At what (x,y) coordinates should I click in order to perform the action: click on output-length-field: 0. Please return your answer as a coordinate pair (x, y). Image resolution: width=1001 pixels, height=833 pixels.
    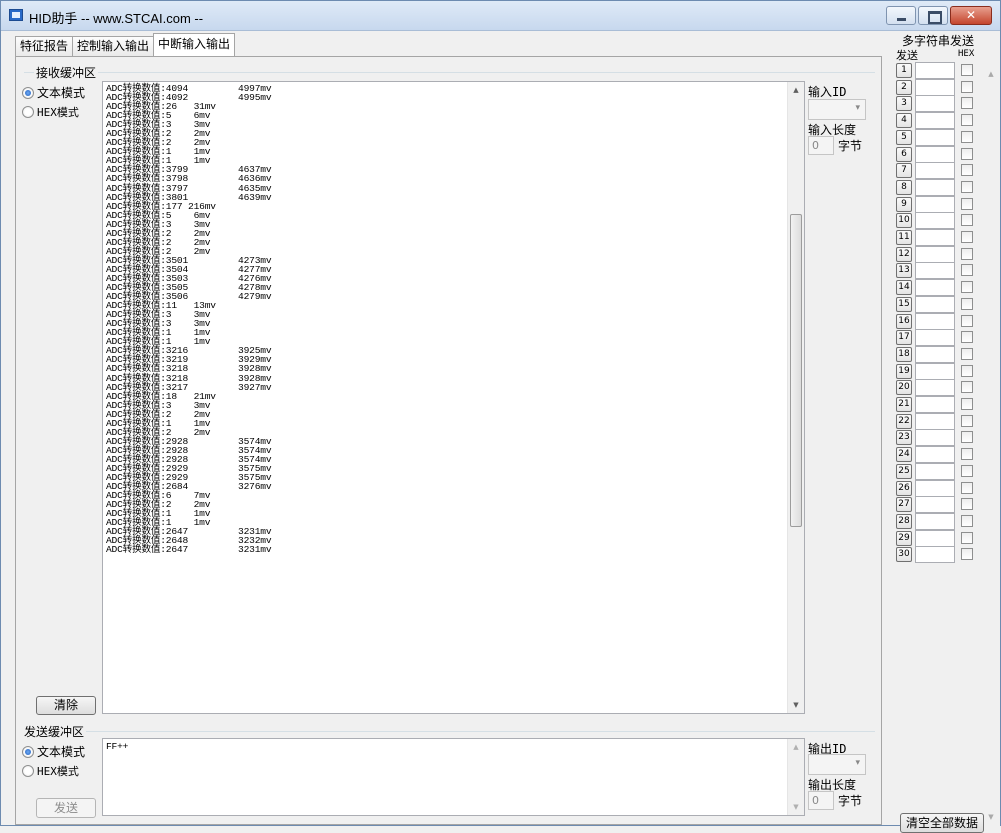
    Looking at the image, I should click on (821, 800).